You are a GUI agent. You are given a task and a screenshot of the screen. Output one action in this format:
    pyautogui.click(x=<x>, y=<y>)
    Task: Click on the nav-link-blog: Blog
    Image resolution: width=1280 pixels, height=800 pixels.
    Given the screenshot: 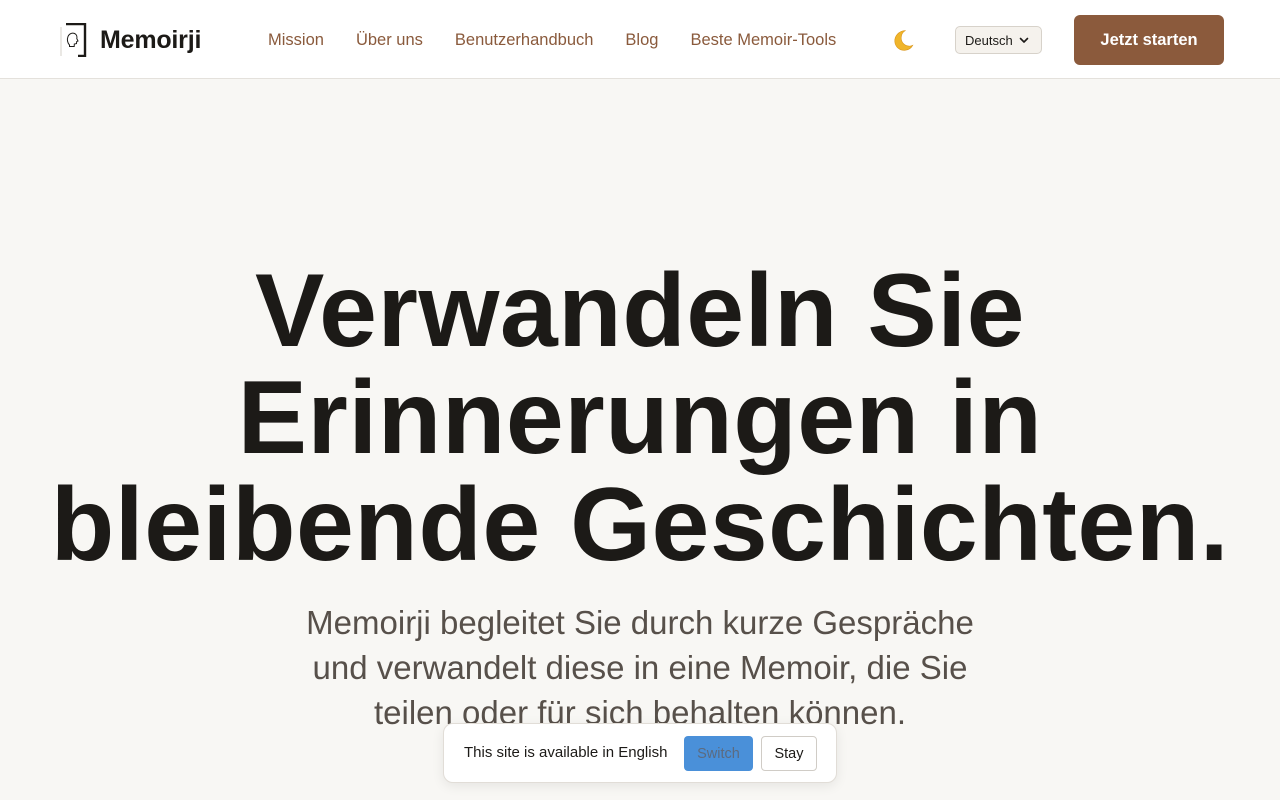 What is the action you would take?
    pyautogui.click(x=641, y=40)
    